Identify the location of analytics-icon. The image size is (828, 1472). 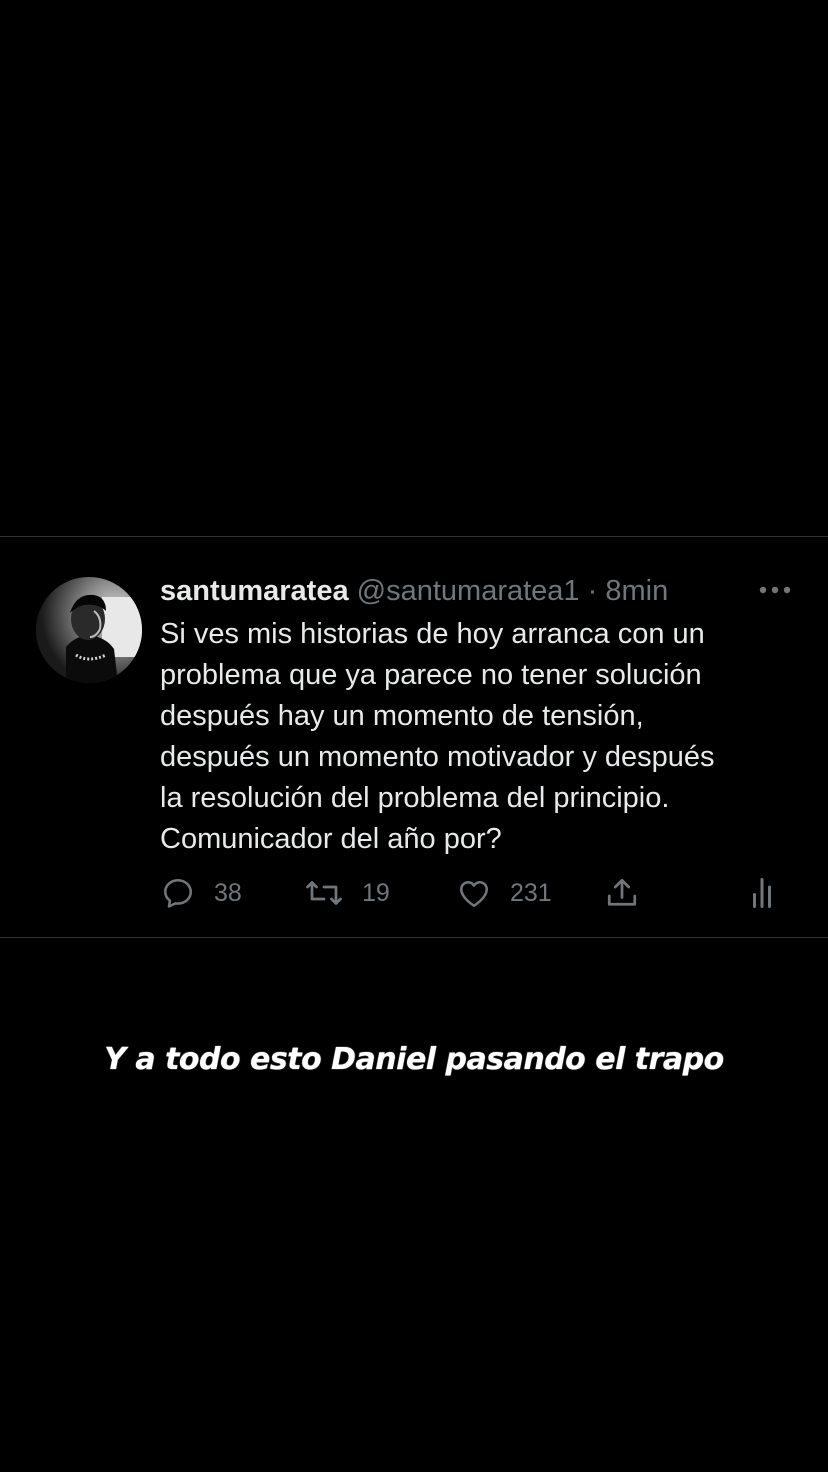
(762, 893).